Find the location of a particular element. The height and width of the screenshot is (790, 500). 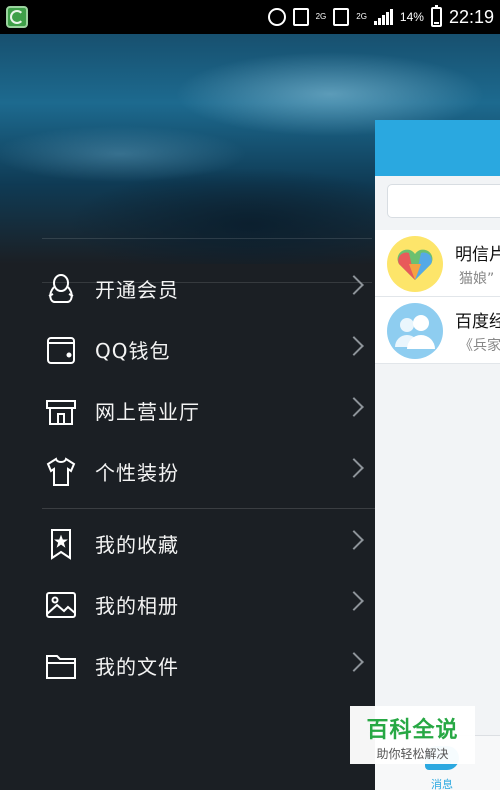

conversation-title: 百度经 is located at coordinates (477, 322).